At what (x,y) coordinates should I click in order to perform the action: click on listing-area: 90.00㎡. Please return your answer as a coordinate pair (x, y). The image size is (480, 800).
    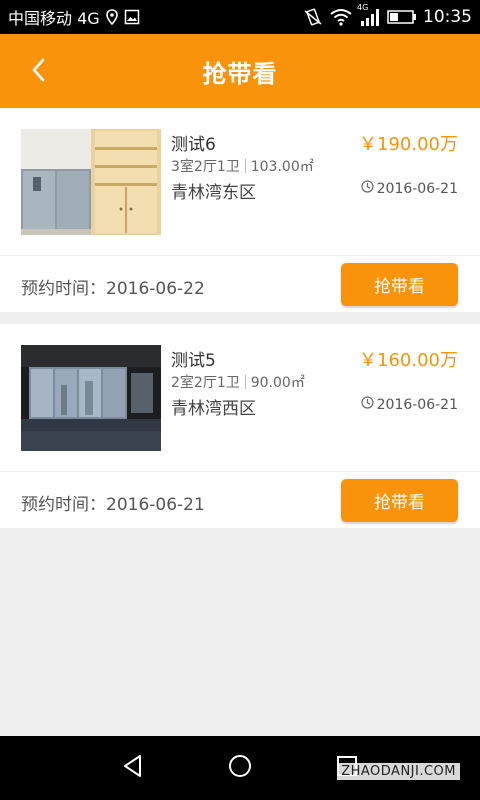
    Looking at the image, I should click on (277, 383).